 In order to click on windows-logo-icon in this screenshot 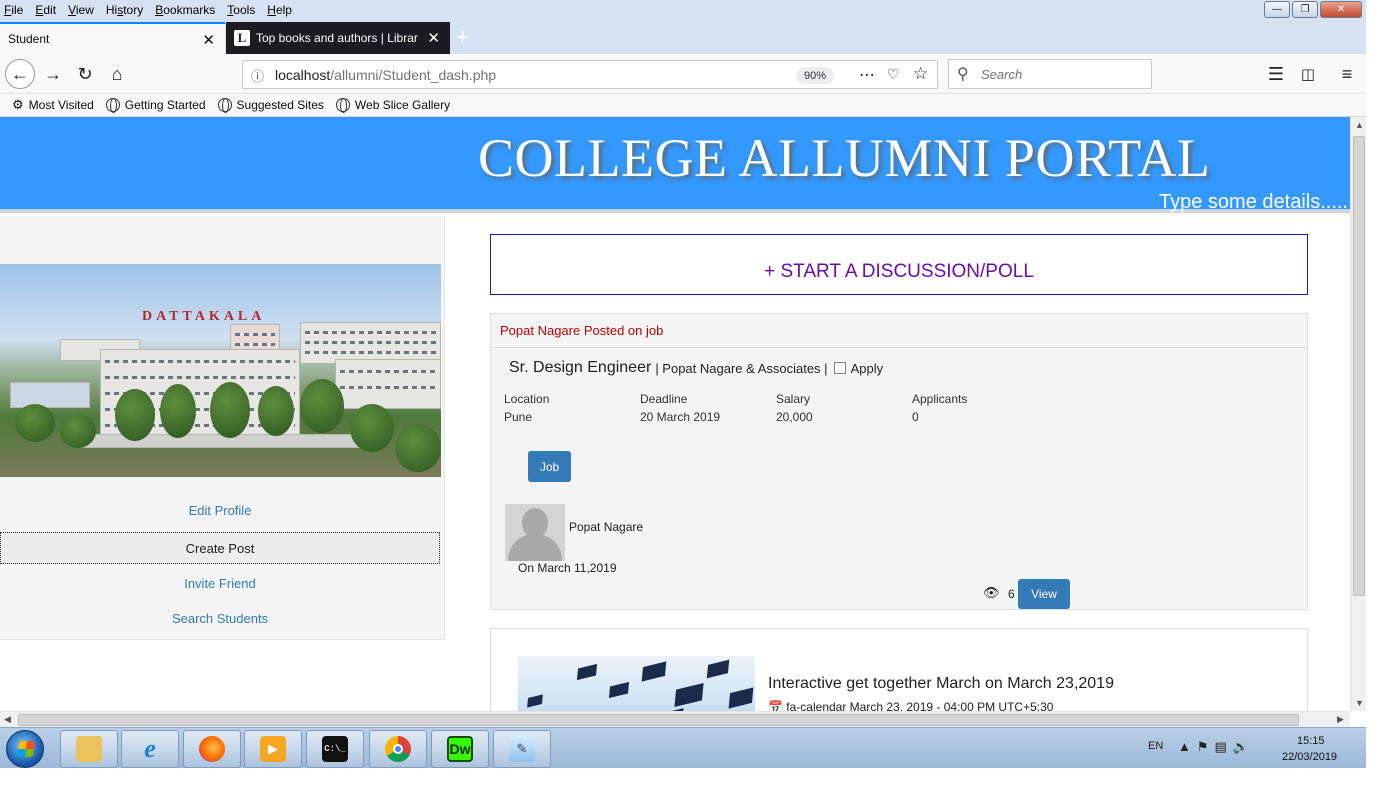, I will do `click(26, 749)`.